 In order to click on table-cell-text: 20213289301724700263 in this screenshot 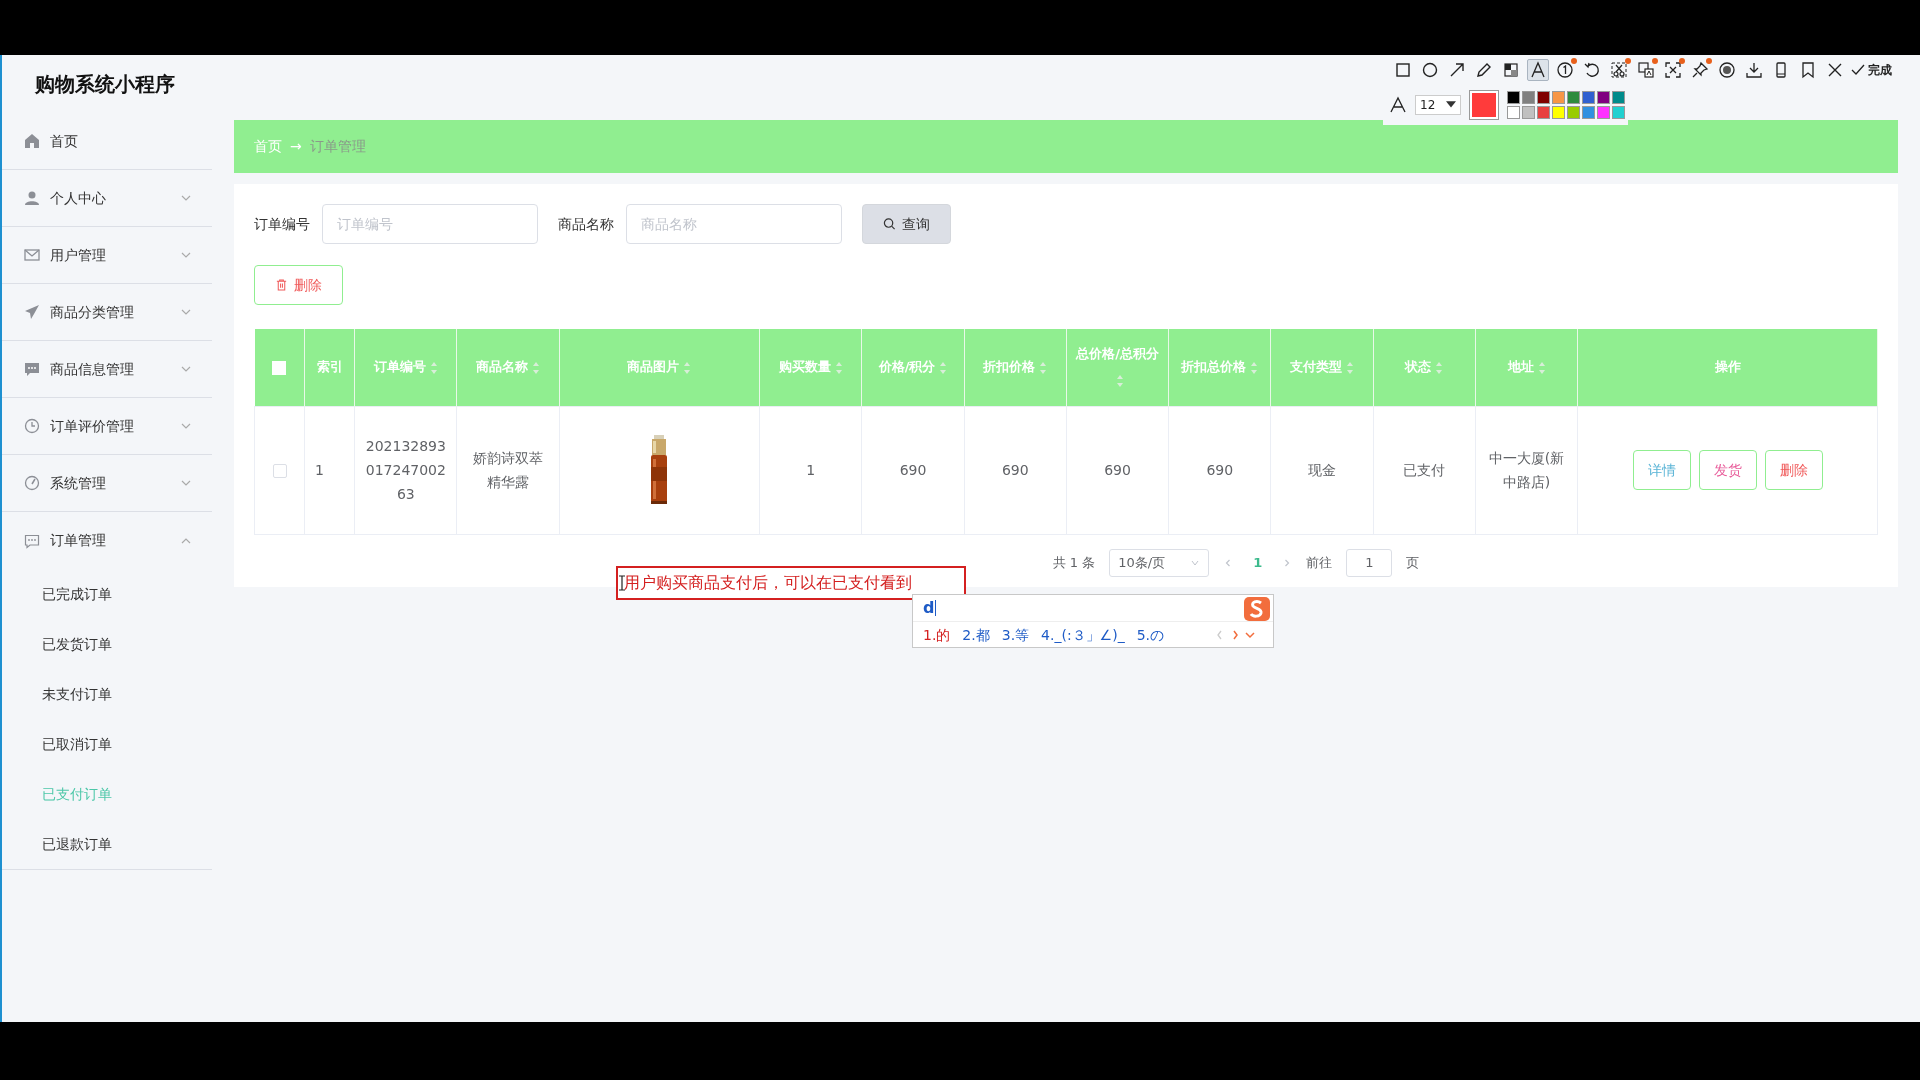, I will do `click(405, 470)`.